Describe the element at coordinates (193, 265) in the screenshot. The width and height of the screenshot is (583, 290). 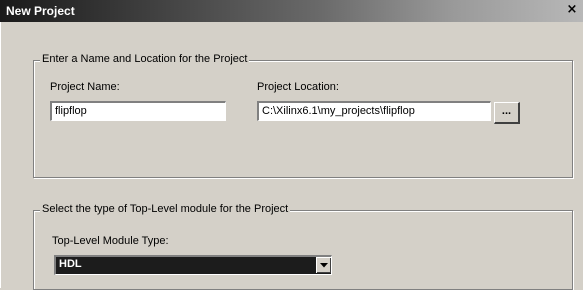
I see `module-type-select: HDL` at that location.